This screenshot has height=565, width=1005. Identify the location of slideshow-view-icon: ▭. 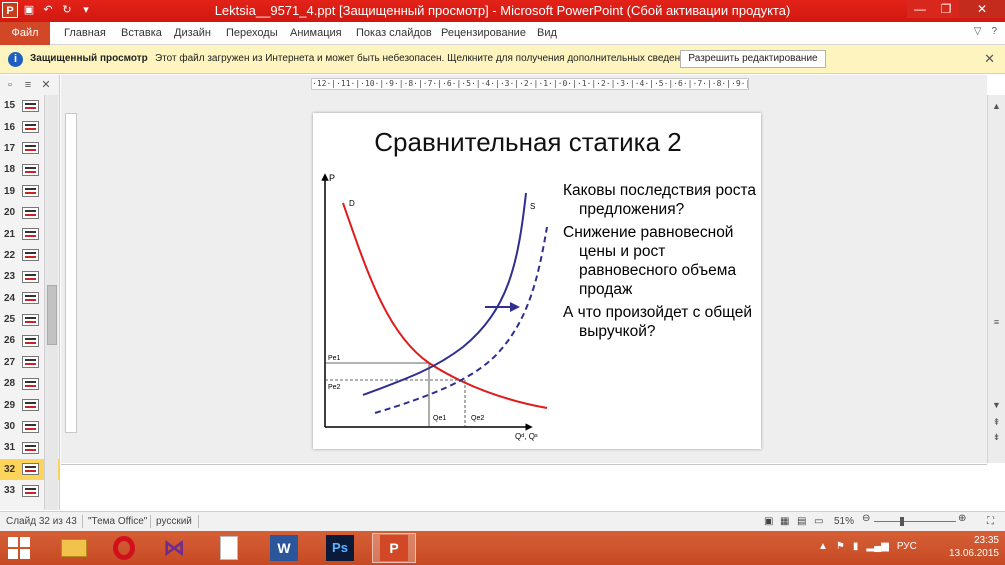
(818, 521).